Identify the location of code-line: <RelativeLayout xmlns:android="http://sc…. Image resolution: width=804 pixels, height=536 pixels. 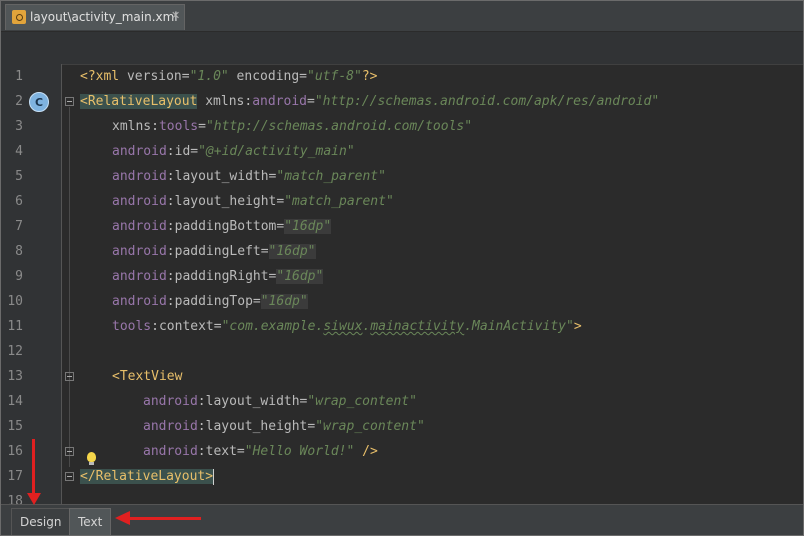
(369, 101).